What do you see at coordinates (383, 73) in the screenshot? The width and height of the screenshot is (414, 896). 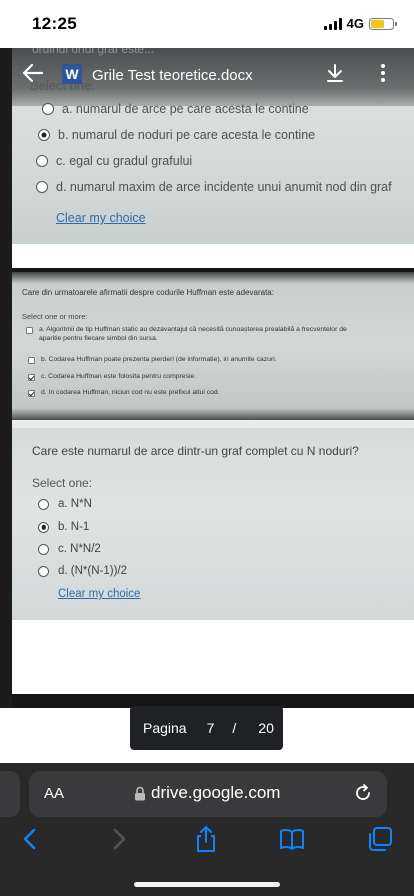 I see `more-vertical-icon` at bounding box center [383, 73].